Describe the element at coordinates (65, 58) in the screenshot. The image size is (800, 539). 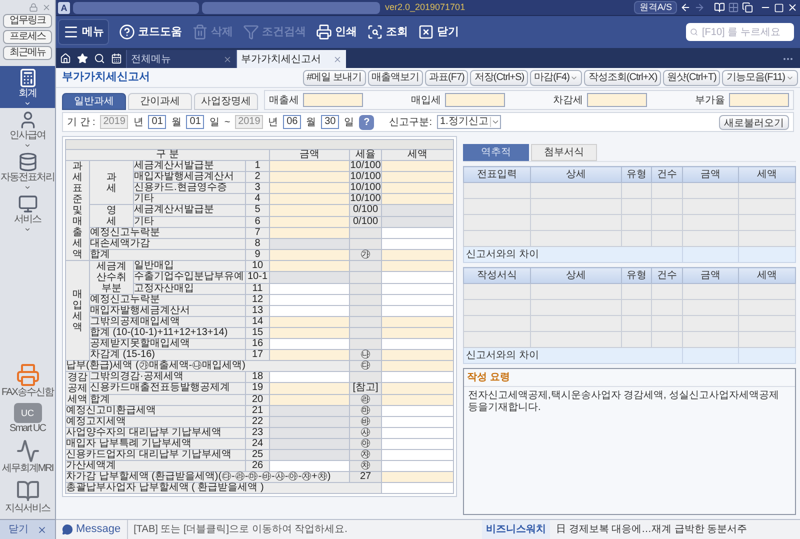
I see `home-icon` at that location.